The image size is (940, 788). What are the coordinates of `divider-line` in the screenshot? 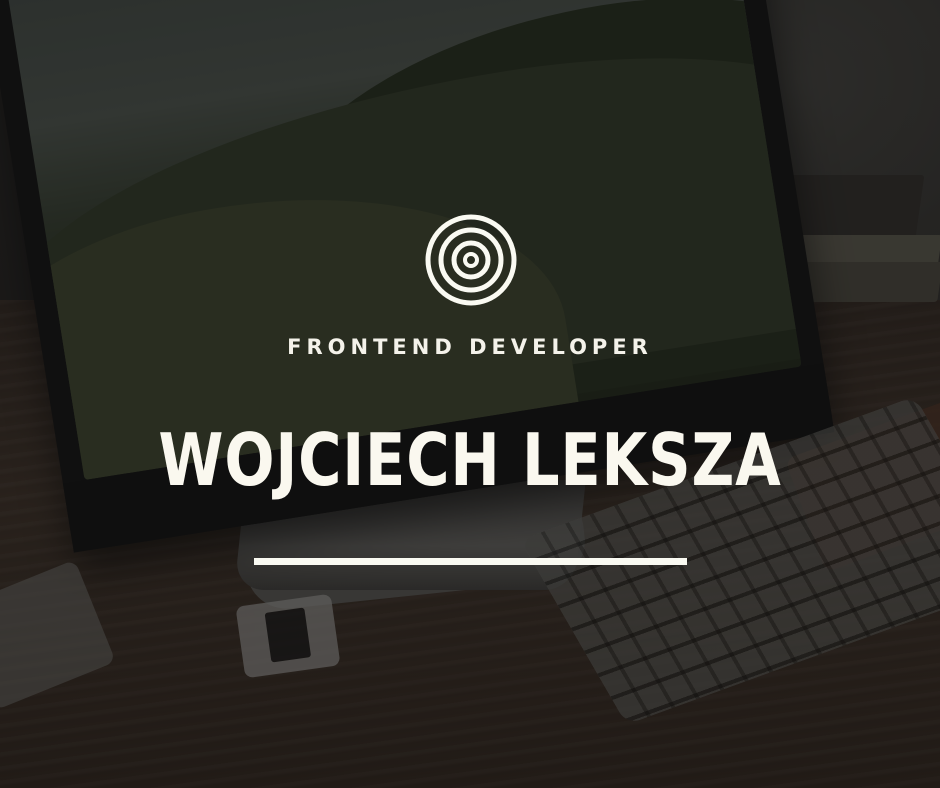 It's located at (470, 561).